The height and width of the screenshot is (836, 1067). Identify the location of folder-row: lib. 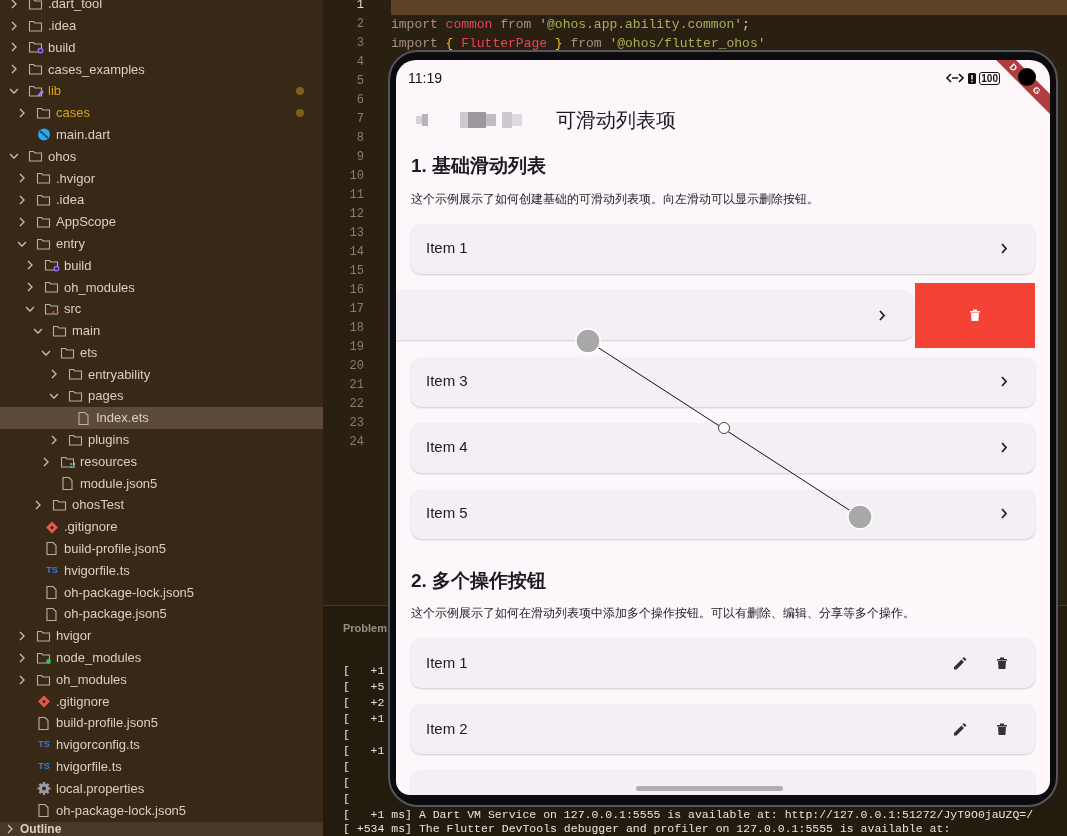
(161, 91).